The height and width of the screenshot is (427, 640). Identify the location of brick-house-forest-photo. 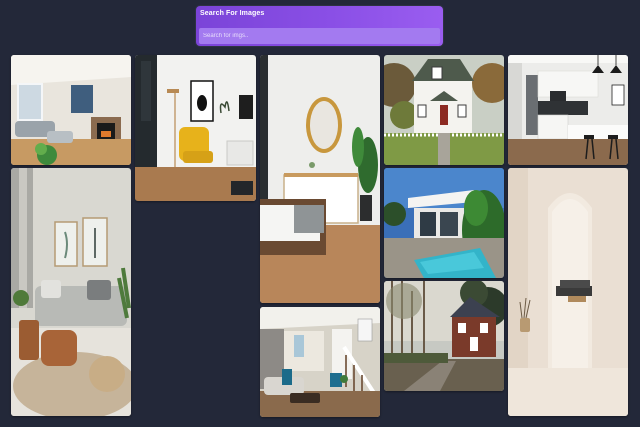
(444, 336).